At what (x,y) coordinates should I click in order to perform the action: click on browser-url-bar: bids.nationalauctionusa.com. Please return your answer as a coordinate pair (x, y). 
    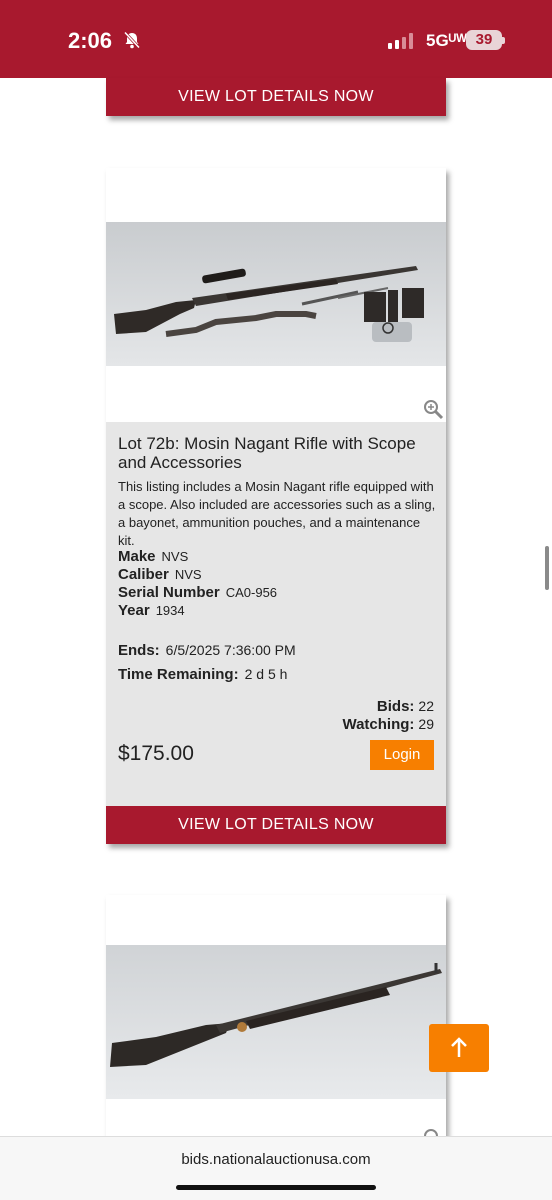
    Looking at the image, I should click on (276, 1168).